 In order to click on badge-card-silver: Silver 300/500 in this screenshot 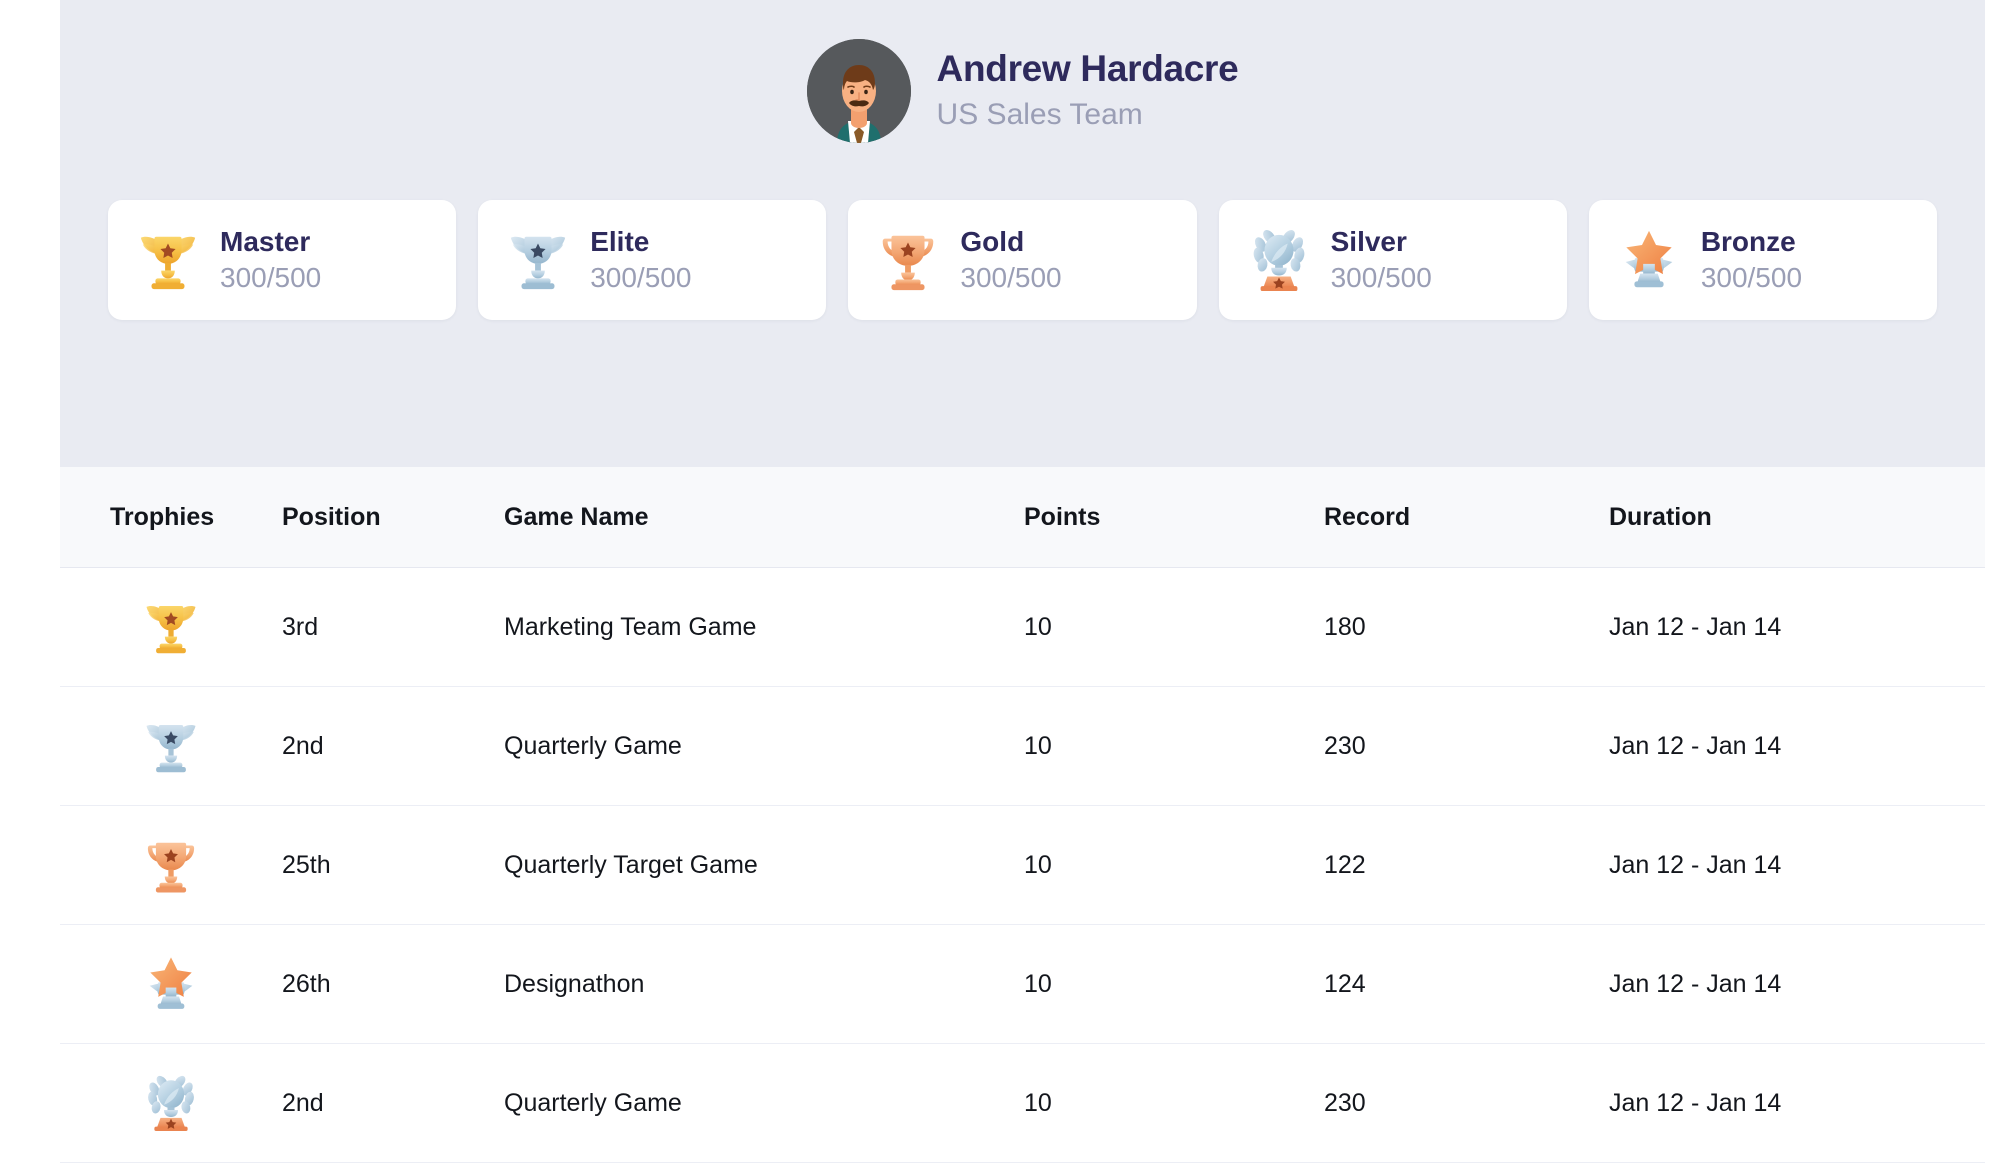, I will do `click(1392, 260)`.